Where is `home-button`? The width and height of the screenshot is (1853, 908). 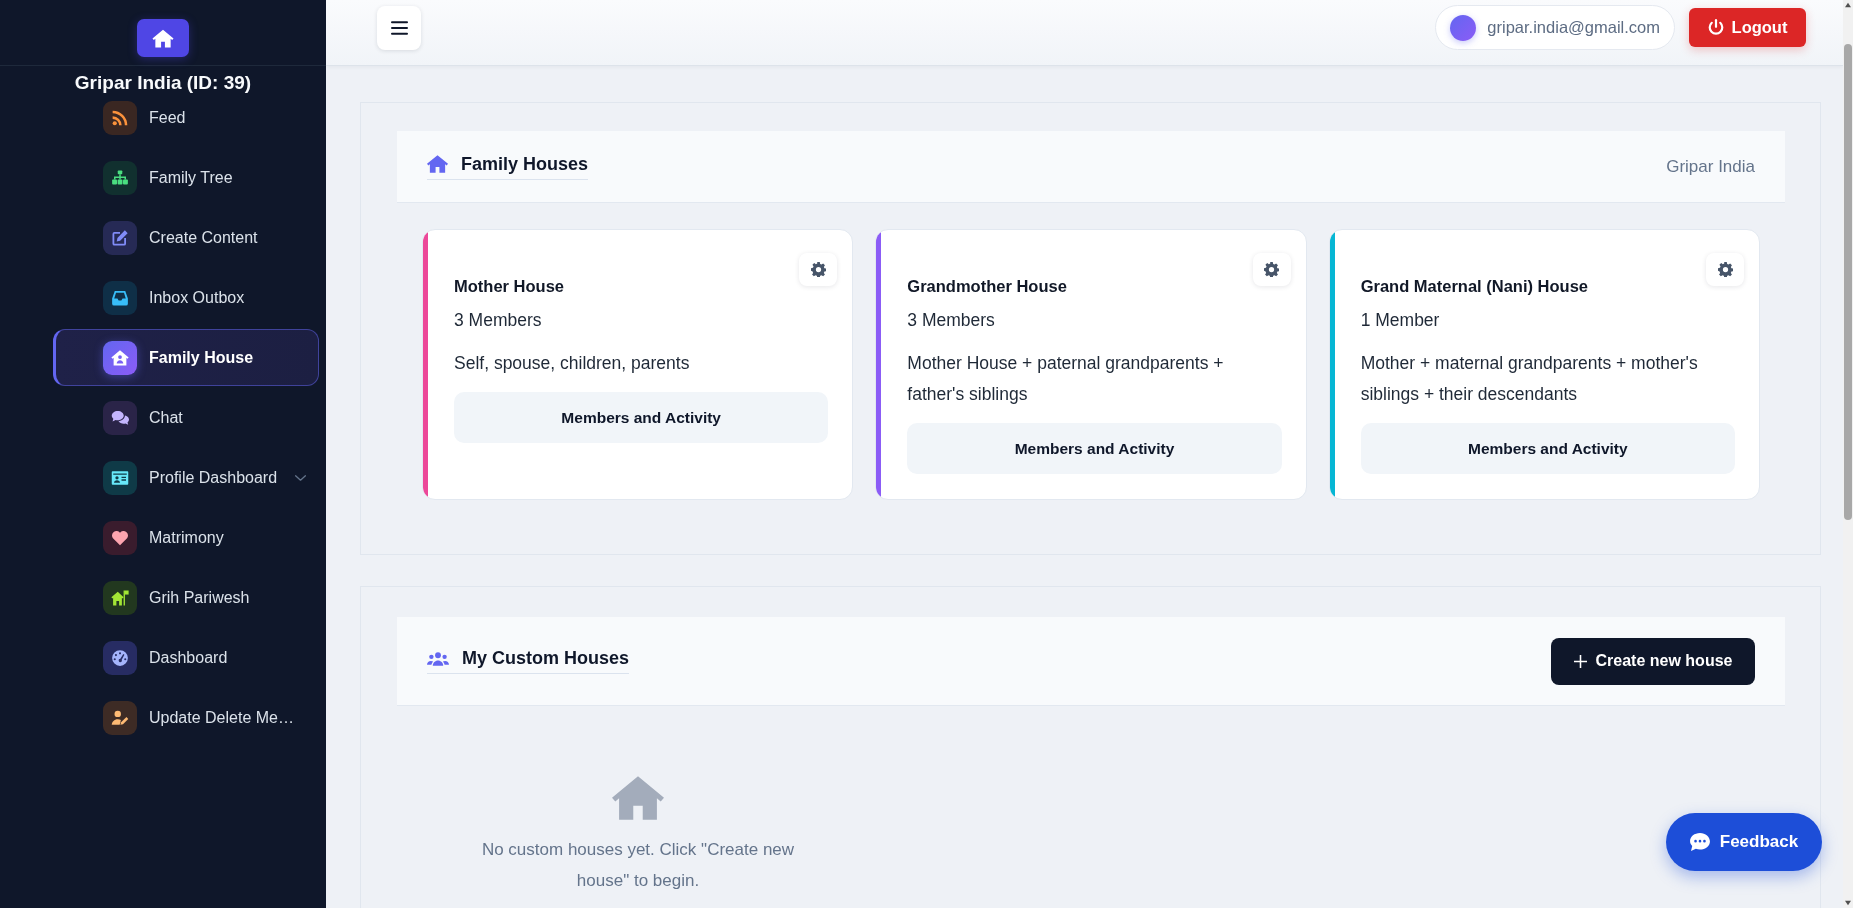 home-button is located at coordinates (163, 38).